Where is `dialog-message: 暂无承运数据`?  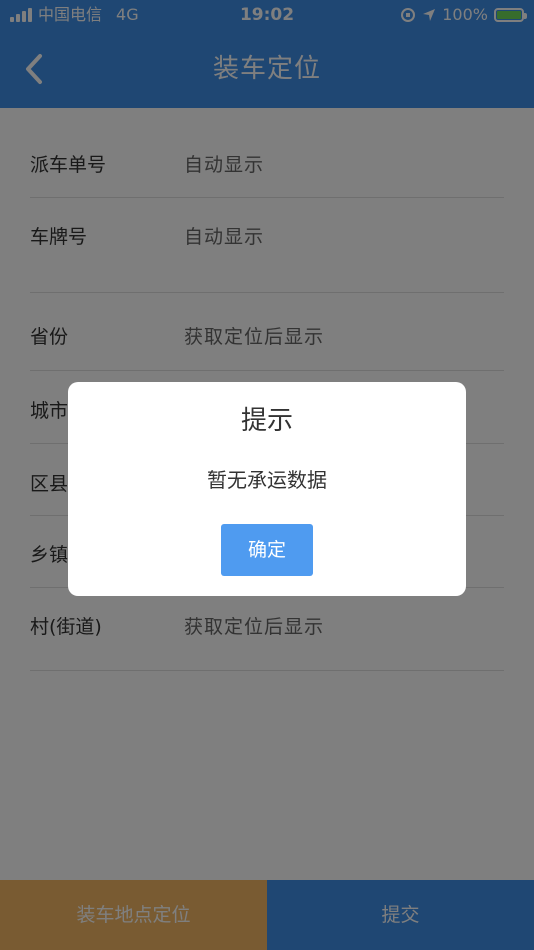 dialog-message: 暂无承运数据 is located at coordinates (267, 480).